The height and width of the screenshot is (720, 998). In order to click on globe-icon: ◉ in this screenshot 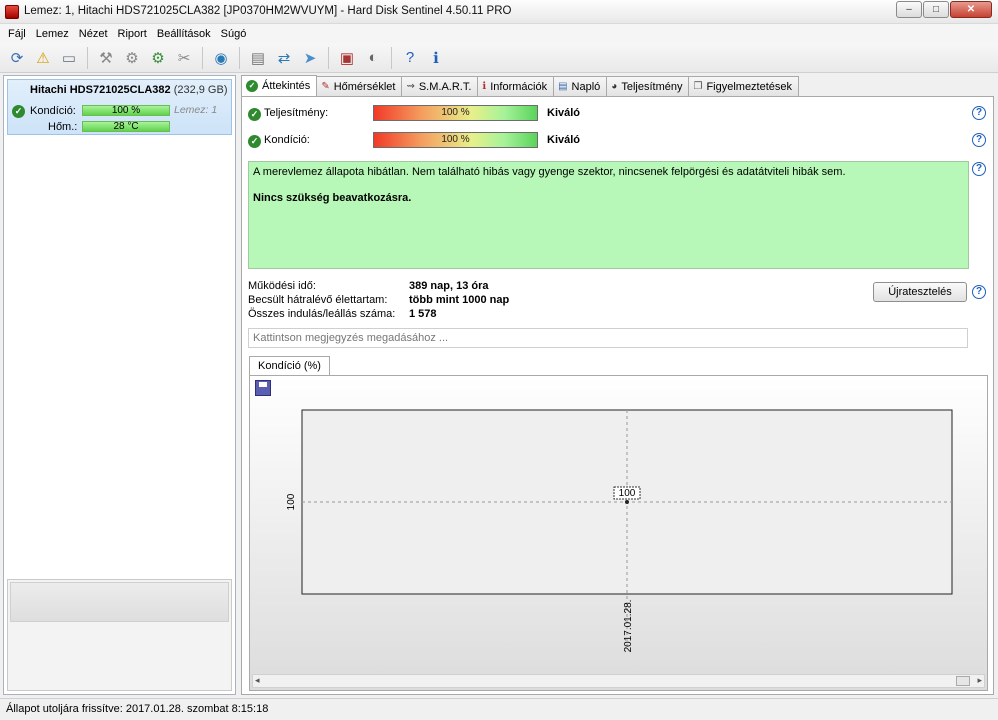, I will do `click(221, 58)`.